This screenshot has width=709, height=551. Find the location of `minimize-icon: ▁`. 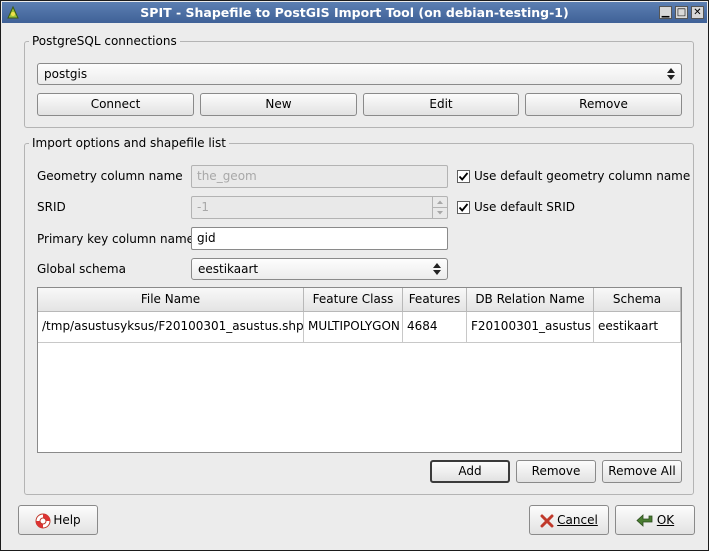

minimize-icon: ▁ is located at coordinates (665, 12).